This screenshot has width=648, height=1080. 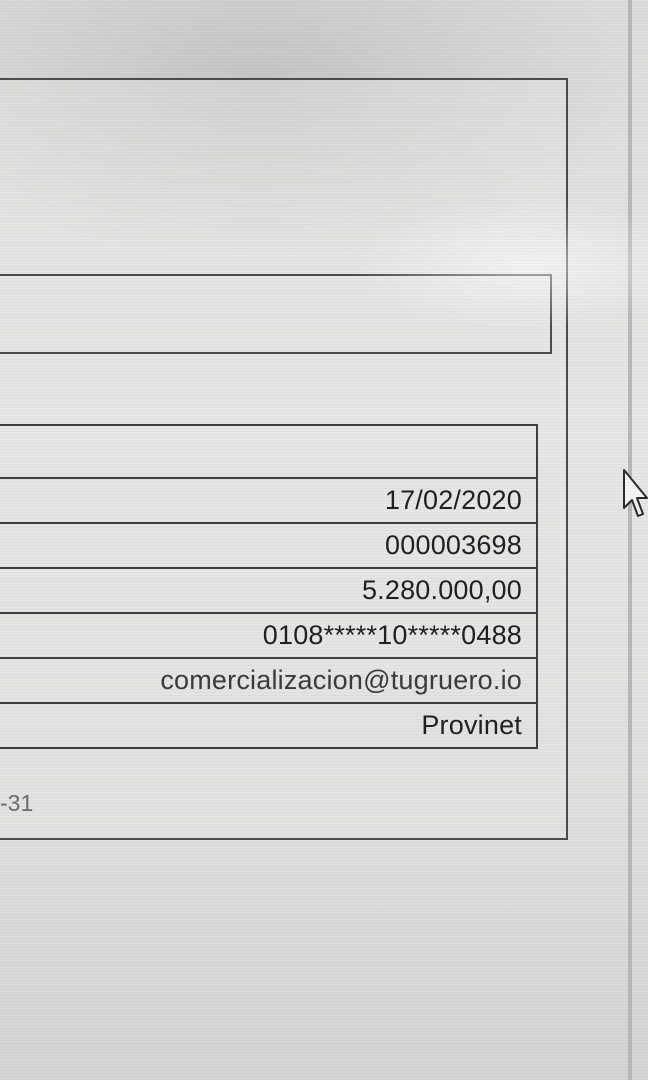 I want to click on mouse-cursor-icon, so click(x=635, y=493).